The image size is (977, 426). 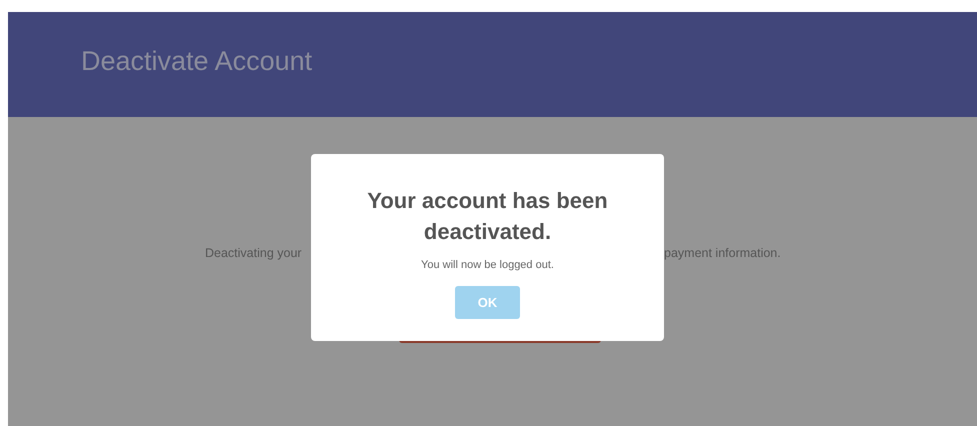 I want to click on dialog-title: Your account has been deactivated., so click(x=487, y=216).